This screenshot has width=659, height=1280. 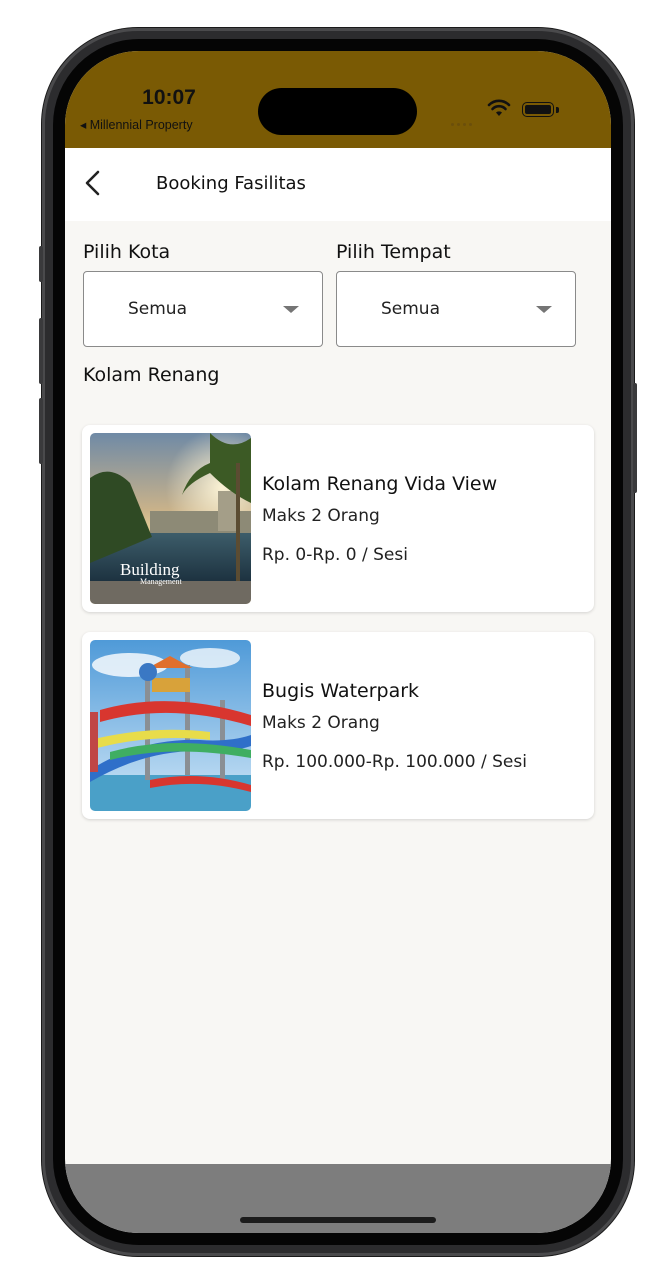 I want to click on cellular-icon, so click(x=463, y=120).